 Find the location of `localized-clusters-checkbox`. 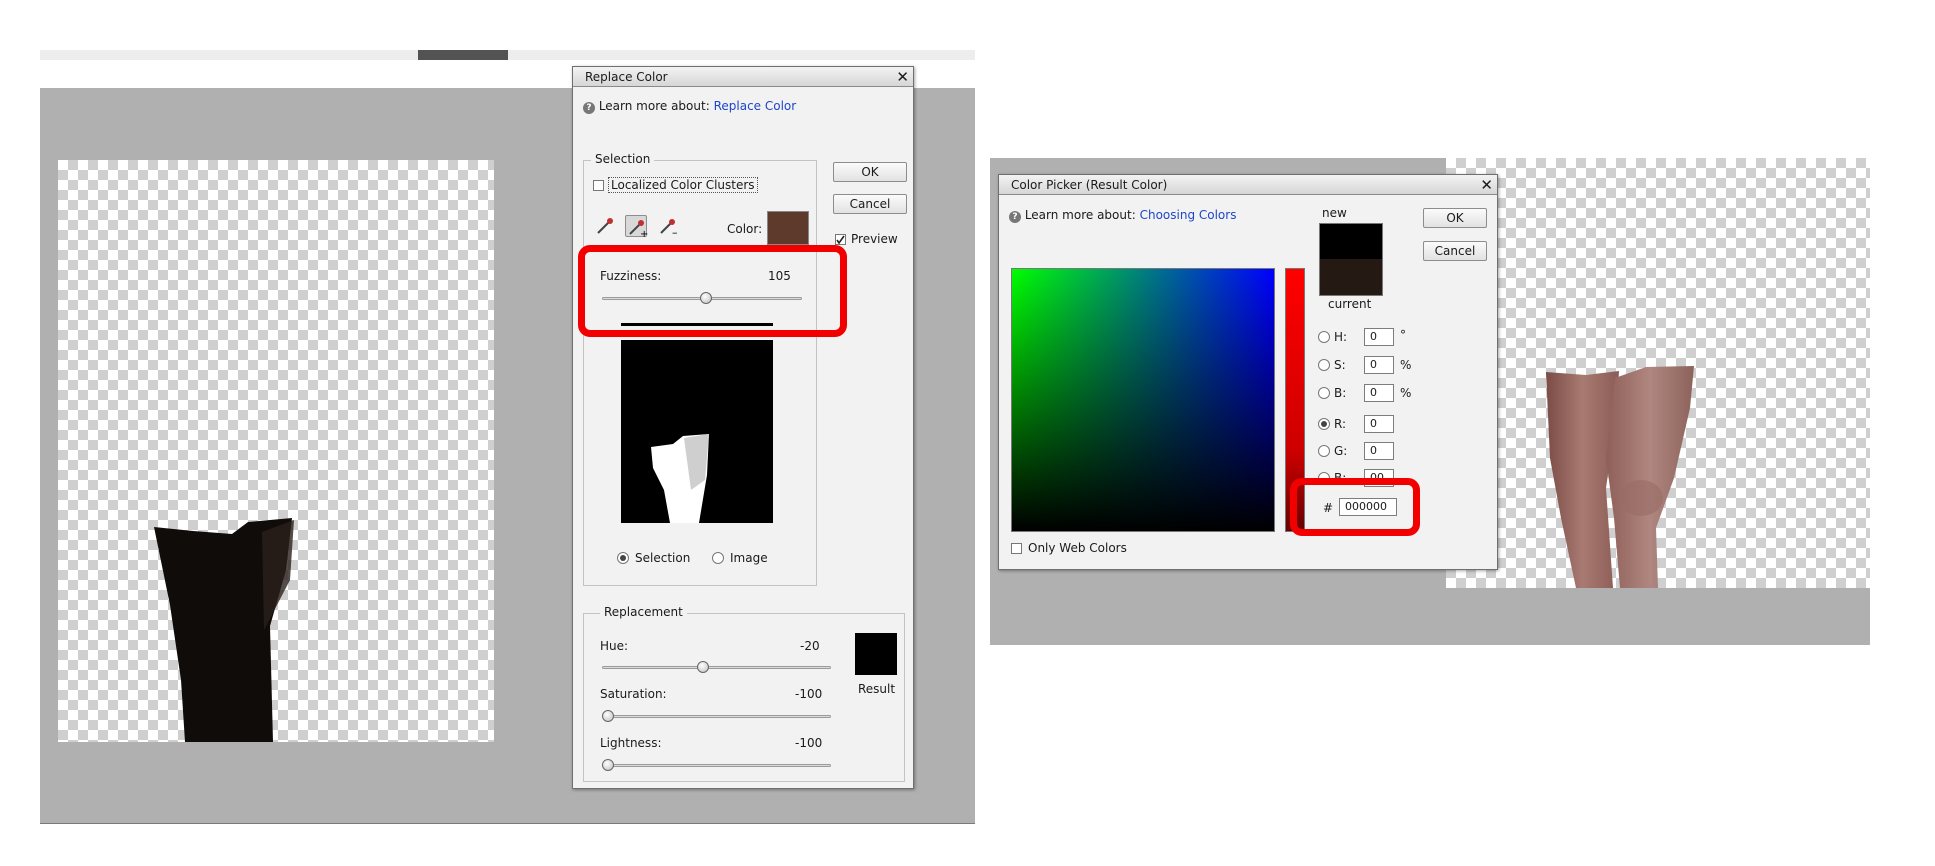

localized-clusters-checkbox is located at coordinates (598, 185).